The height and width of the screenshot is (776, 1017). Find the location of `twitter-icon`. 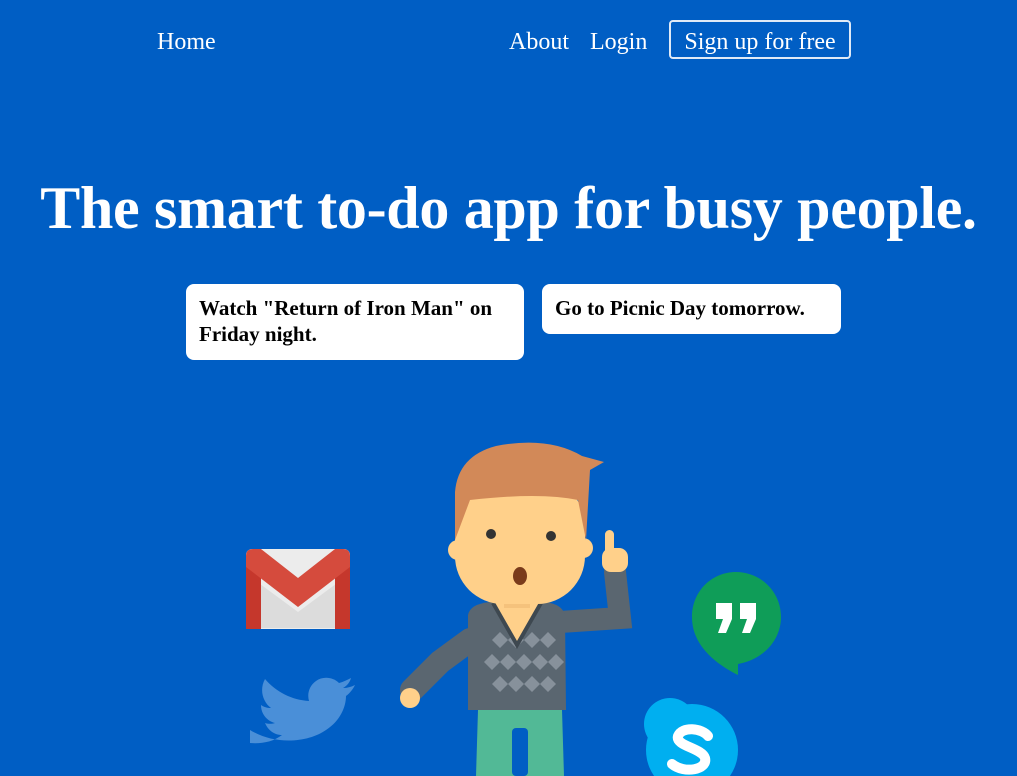

twitter-icon is located at coordinates (302, 710).